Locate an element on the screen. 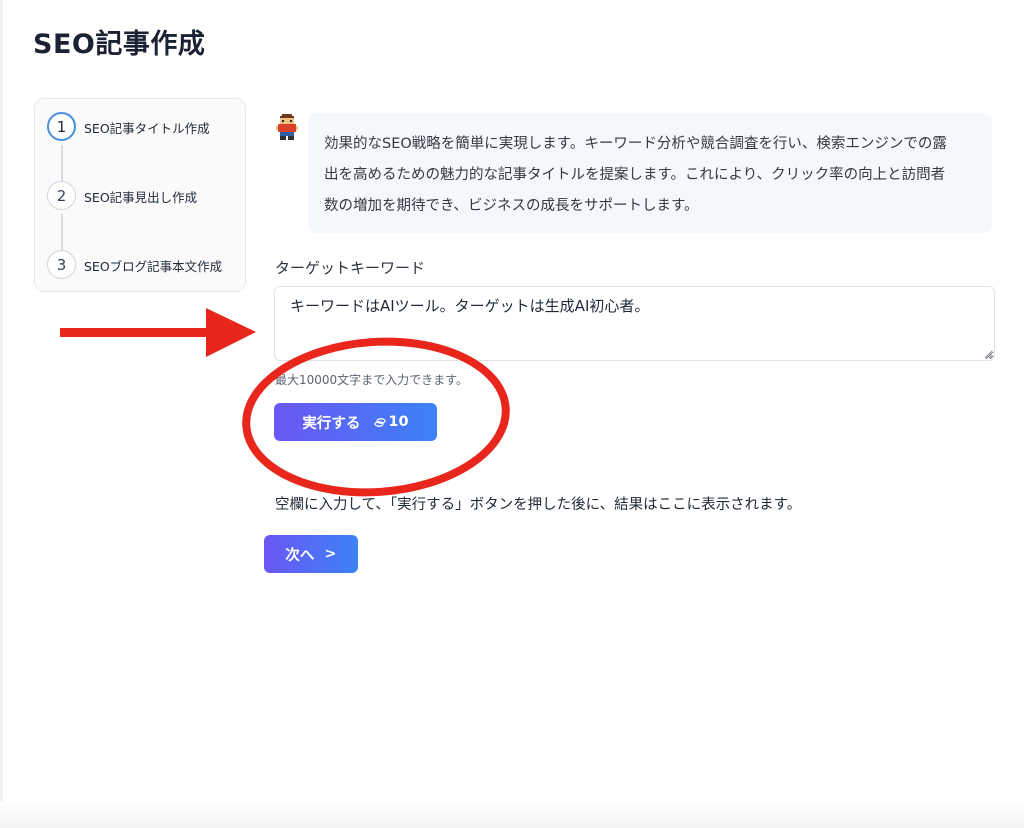  step-number: 3 is located at coordinates (61, 264).